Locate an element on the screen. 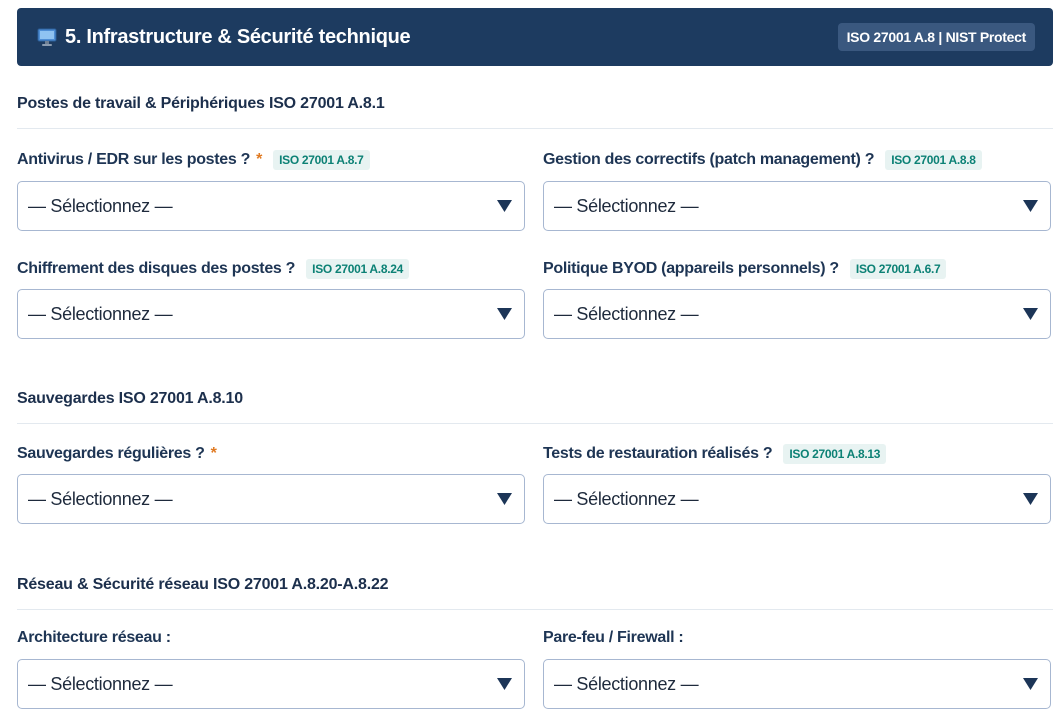 The image size is (1064, 709). restore-tests-select: — Sélectionnez — is located at coordinates (797, 499).